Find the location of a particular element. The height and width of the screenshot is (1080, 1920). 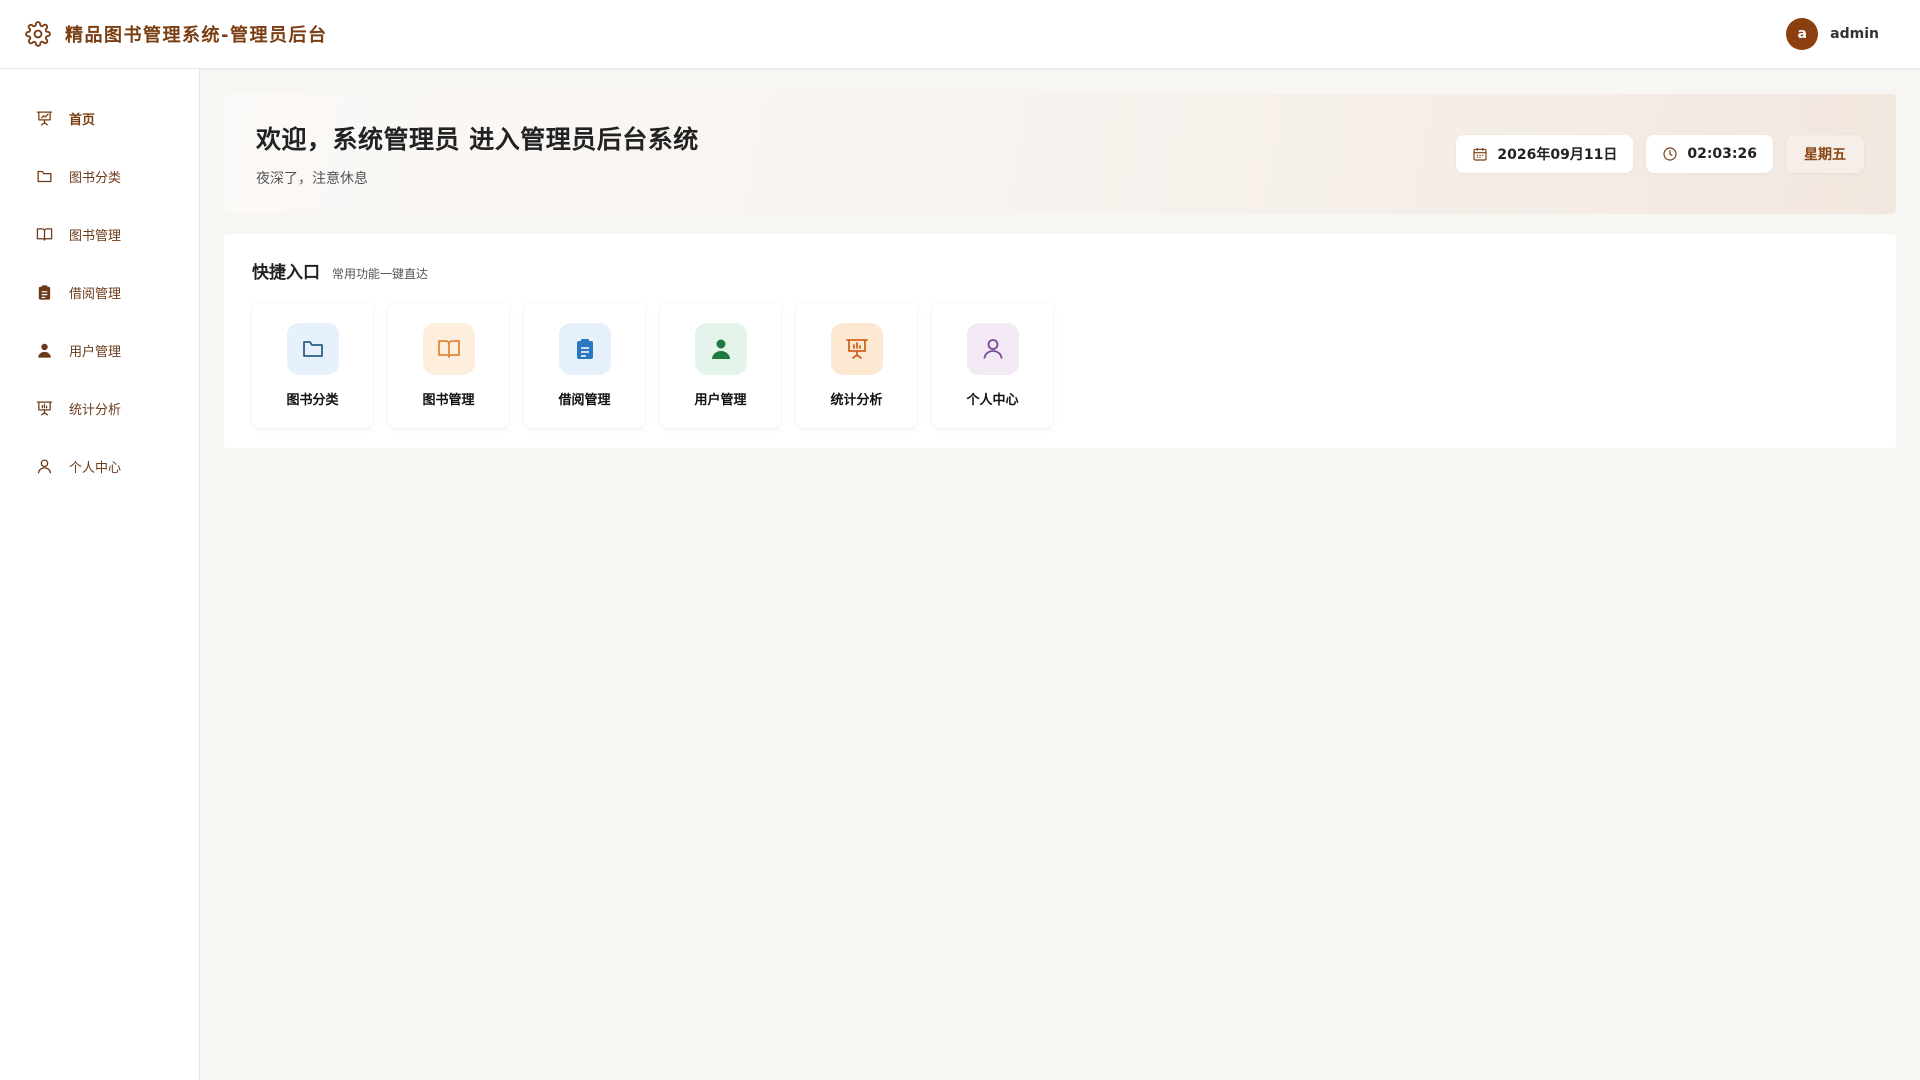

sidebar-item-label: 个人中心 is located at coordinates (95, 468).